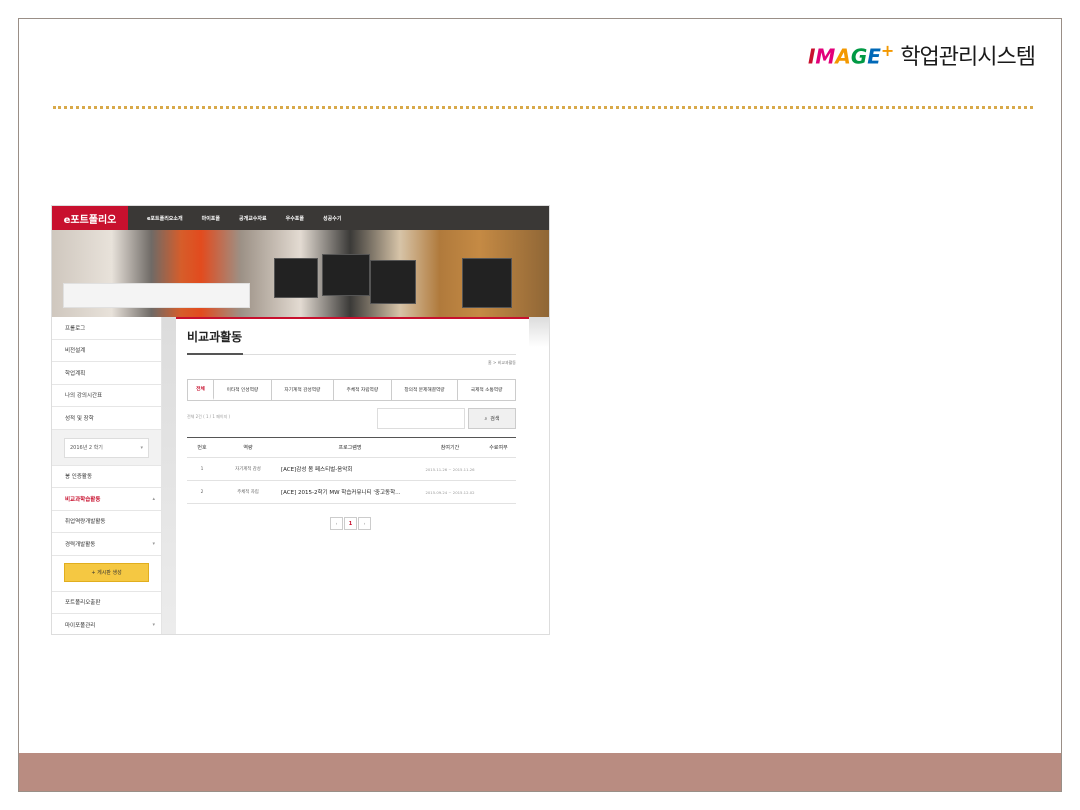 Image resolution: width=1080 pixels, height=810 pixels. What do you see at coordinates (202, 492) in the screenshot?
I see `row-no: 2` at bounding box center [202, 492].